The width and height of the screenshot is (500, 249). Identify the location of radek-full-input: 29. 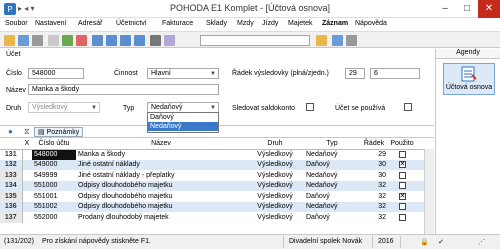
(355, 73).